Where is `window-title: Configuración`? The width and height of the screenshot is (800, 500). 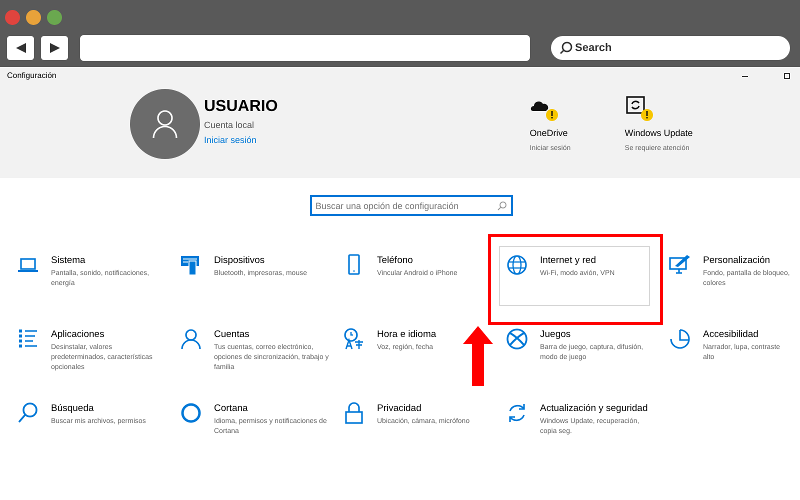
window-title: Configuración is located at coordinates (31, 76).